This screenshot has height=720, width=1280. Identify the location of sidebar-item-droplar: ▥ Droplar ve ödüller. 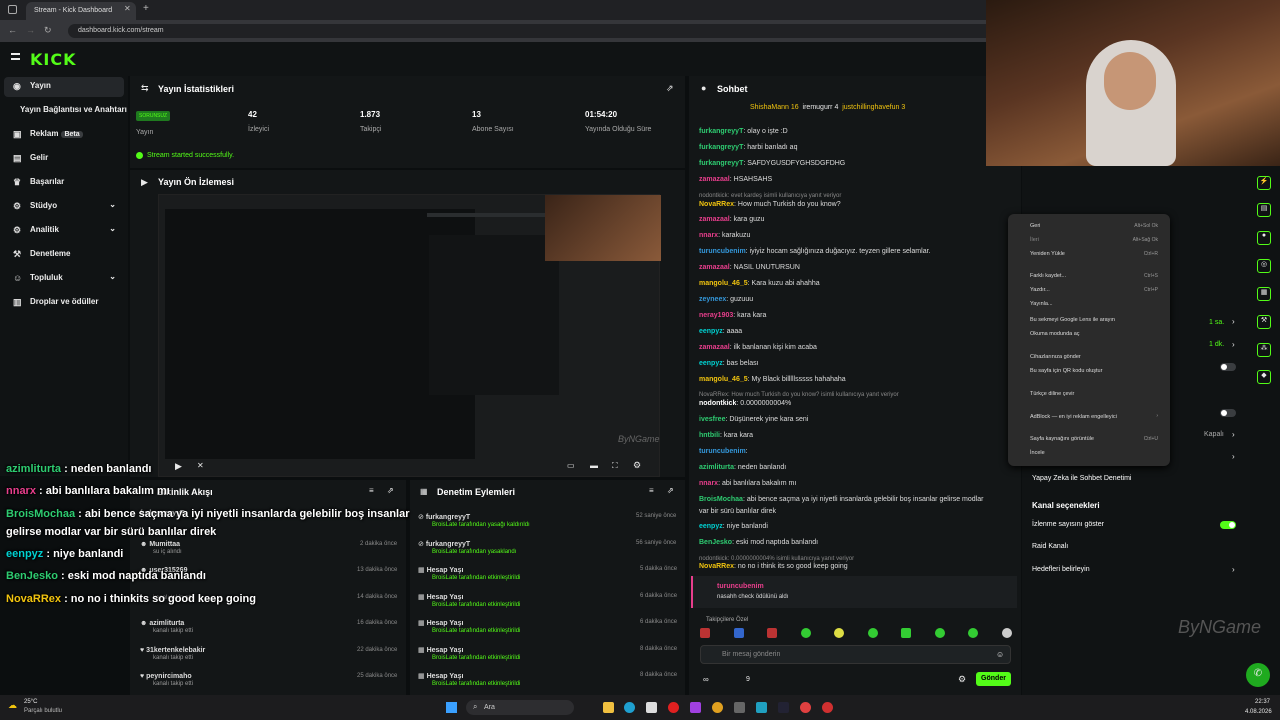
(64, 303).